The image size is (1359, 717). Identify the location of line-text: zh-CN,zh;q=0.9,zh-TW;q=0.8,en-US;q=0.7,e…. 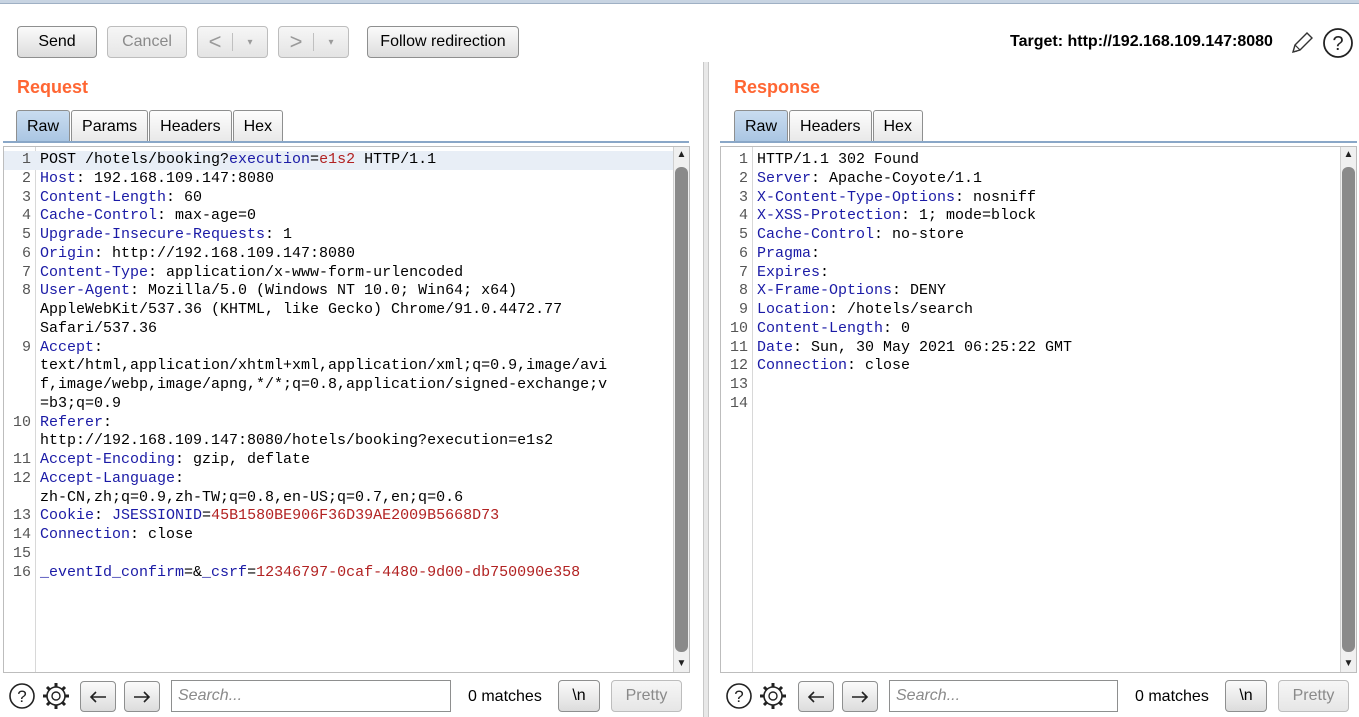
(251, 498).